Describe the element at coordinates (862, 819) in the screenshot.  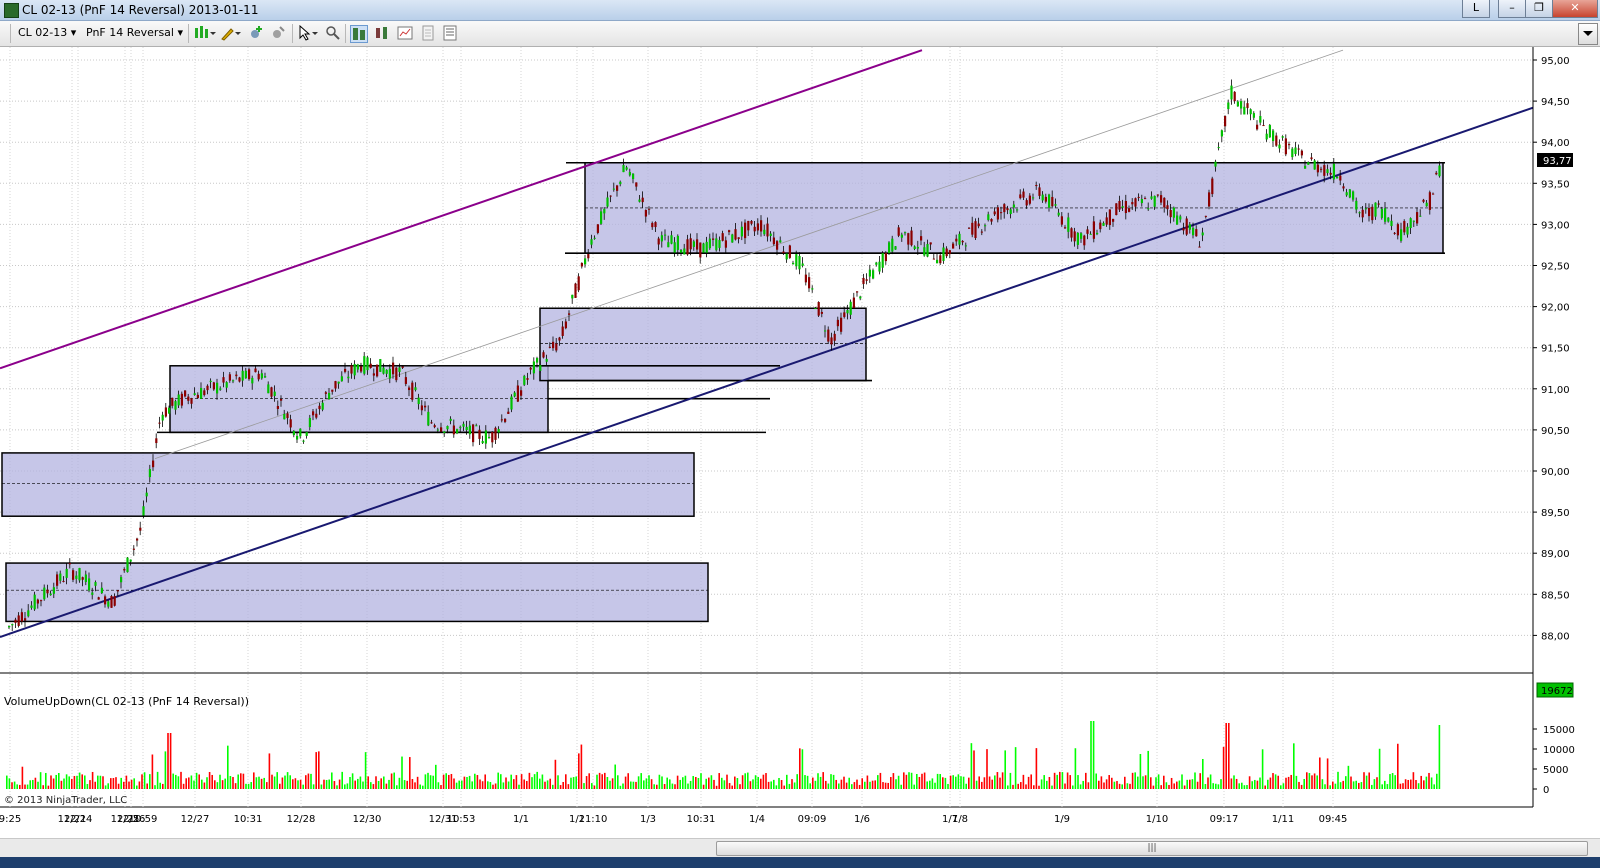
I see `time-tick-label: 1/6` at that location.